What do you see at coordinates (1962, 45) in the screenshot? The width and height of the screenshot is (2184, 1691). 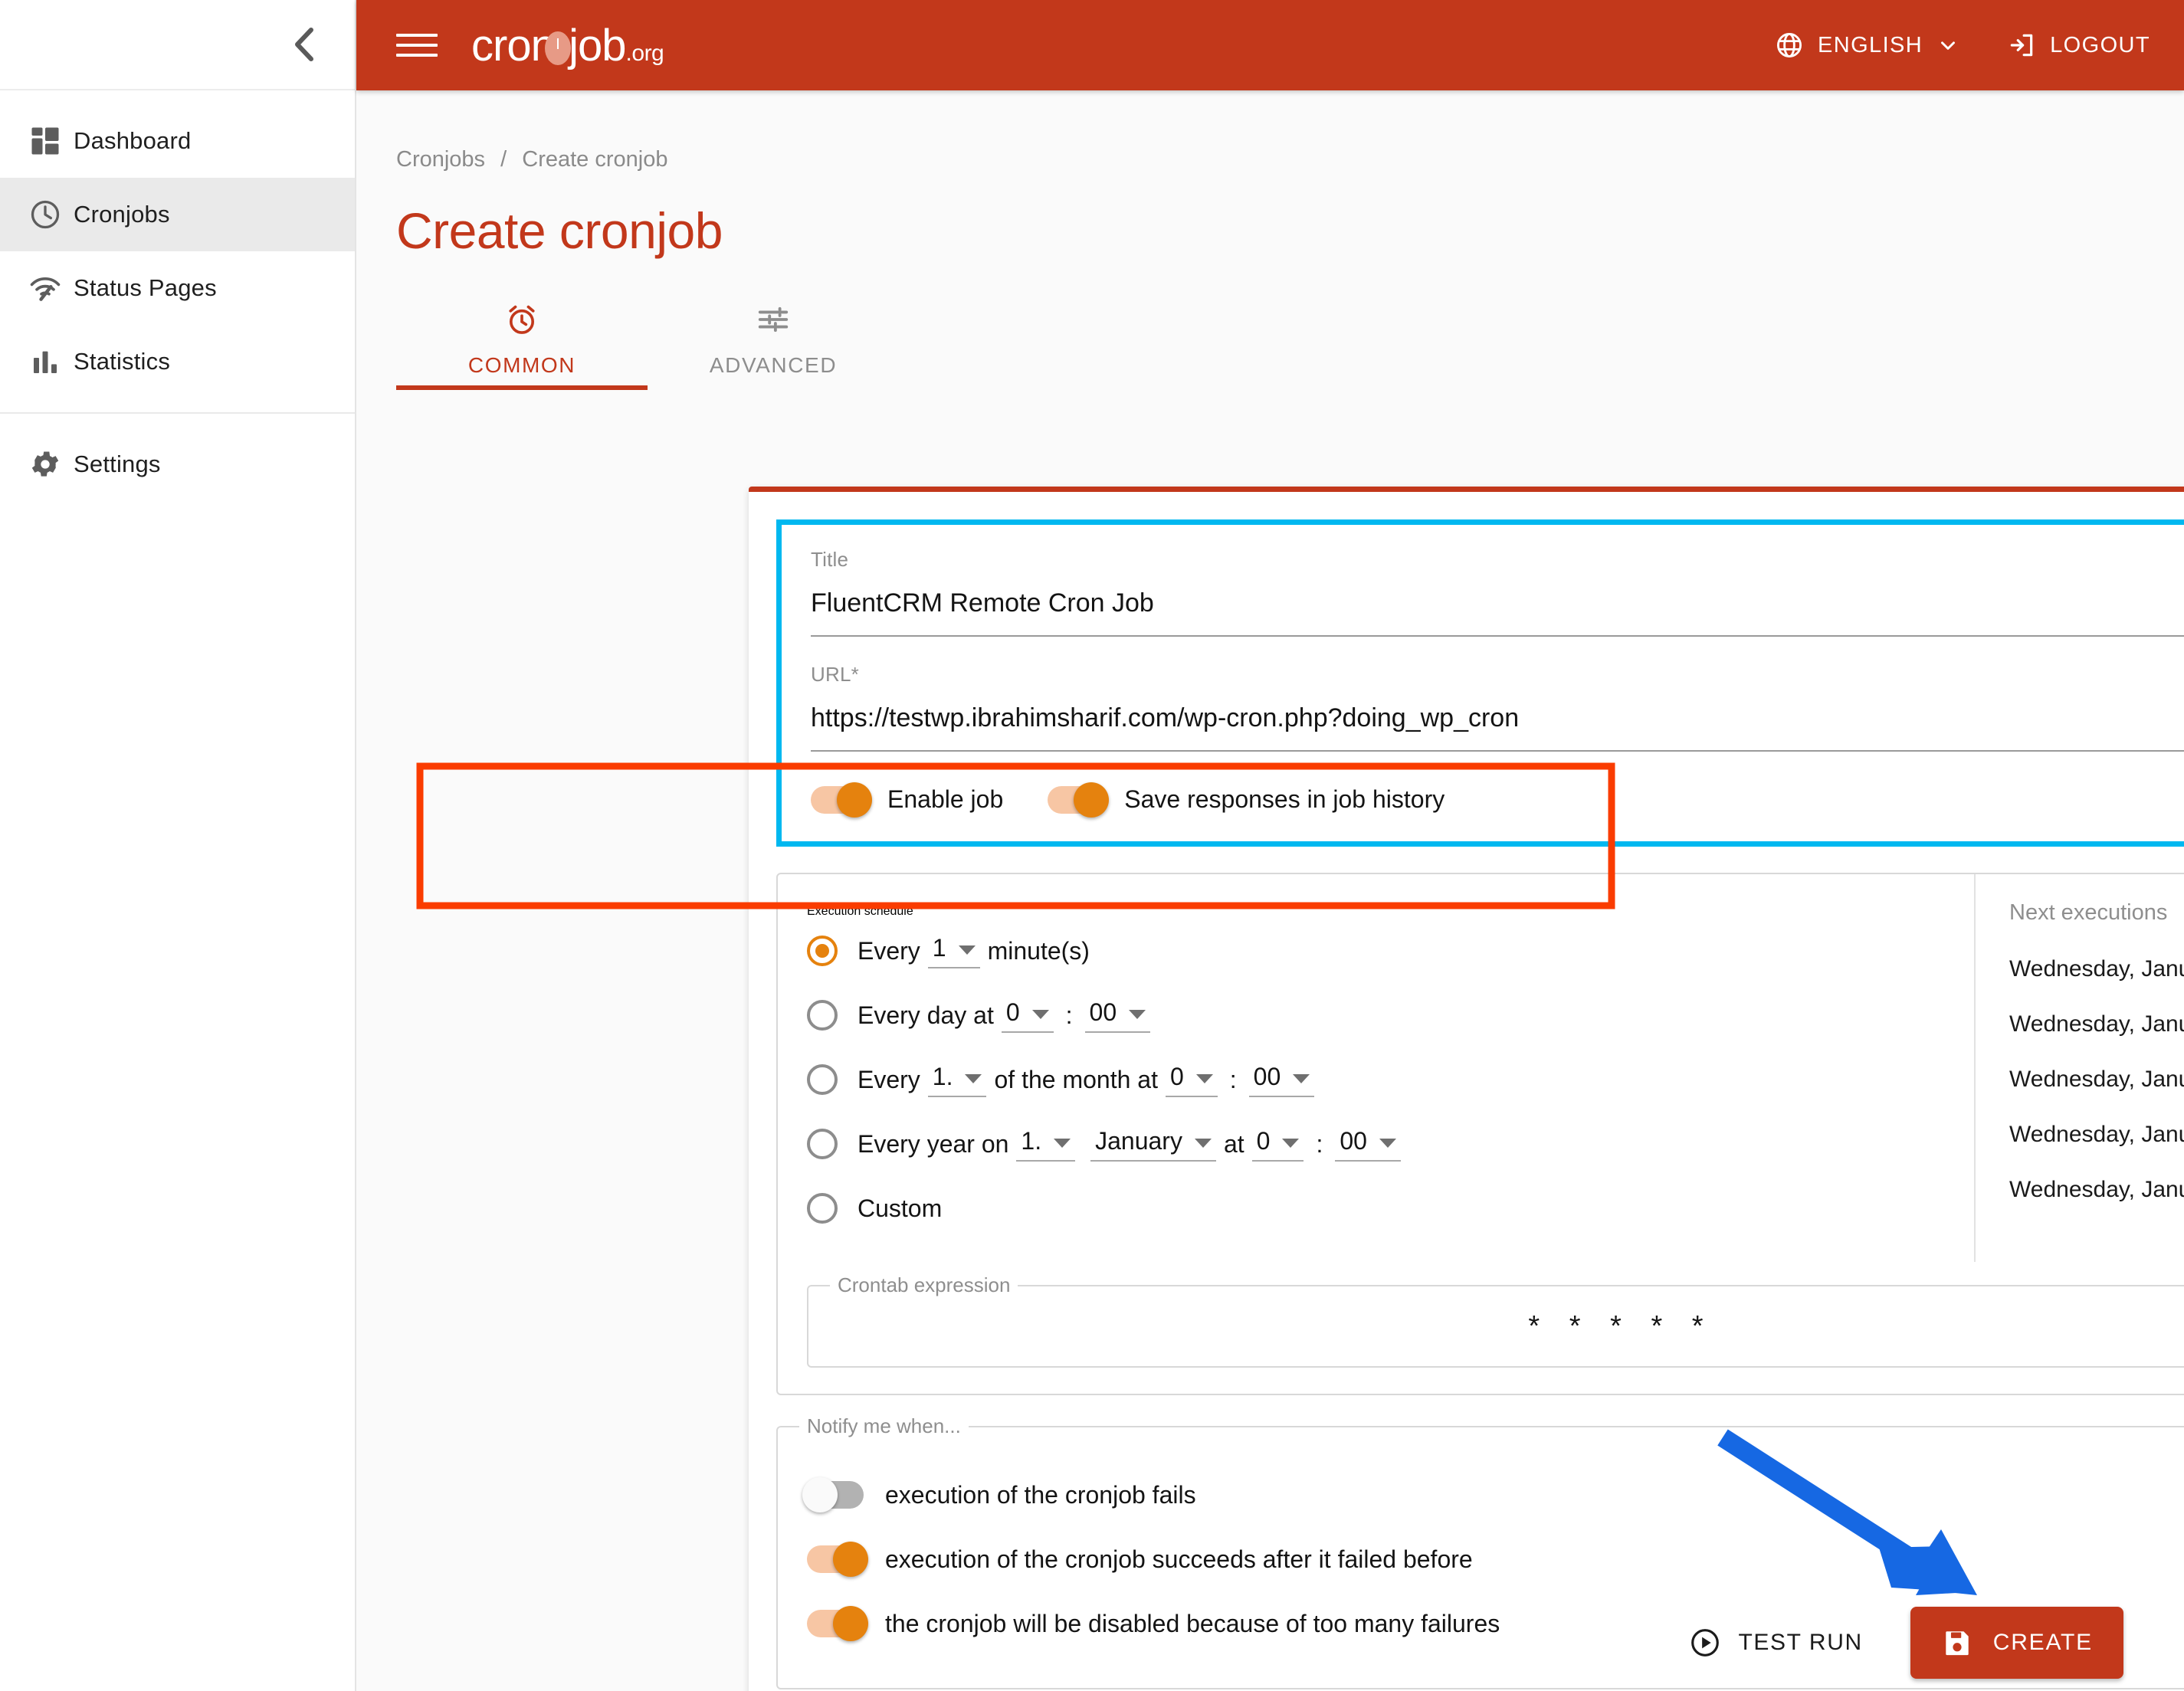 I see `top-header-actions: ENGLISH LOGOUT` at bounding box center [1962, 45].